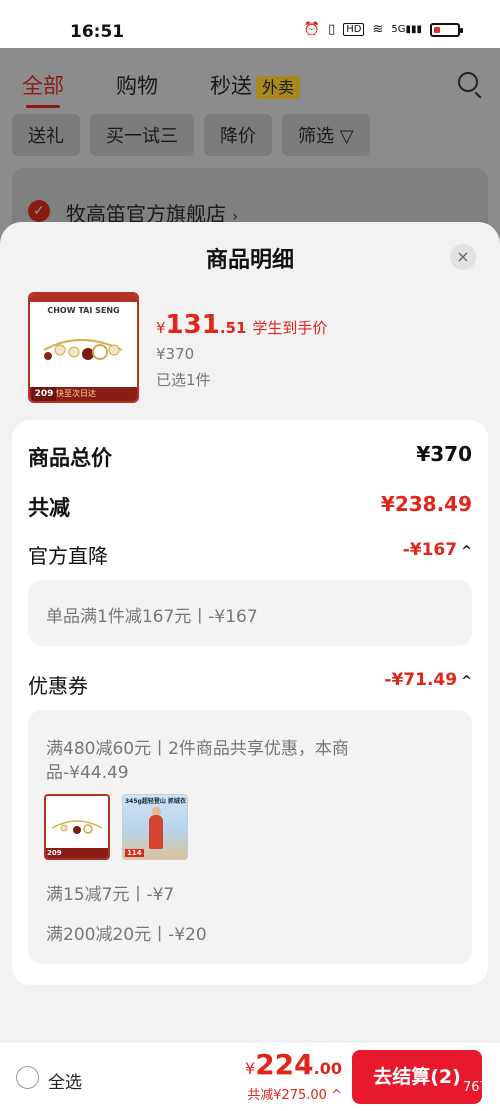 The image size is (500, 1111). What do you see at coordinates (468, 82) in the screenshot?
I see `search-icon` at bounding box center [468, 82].